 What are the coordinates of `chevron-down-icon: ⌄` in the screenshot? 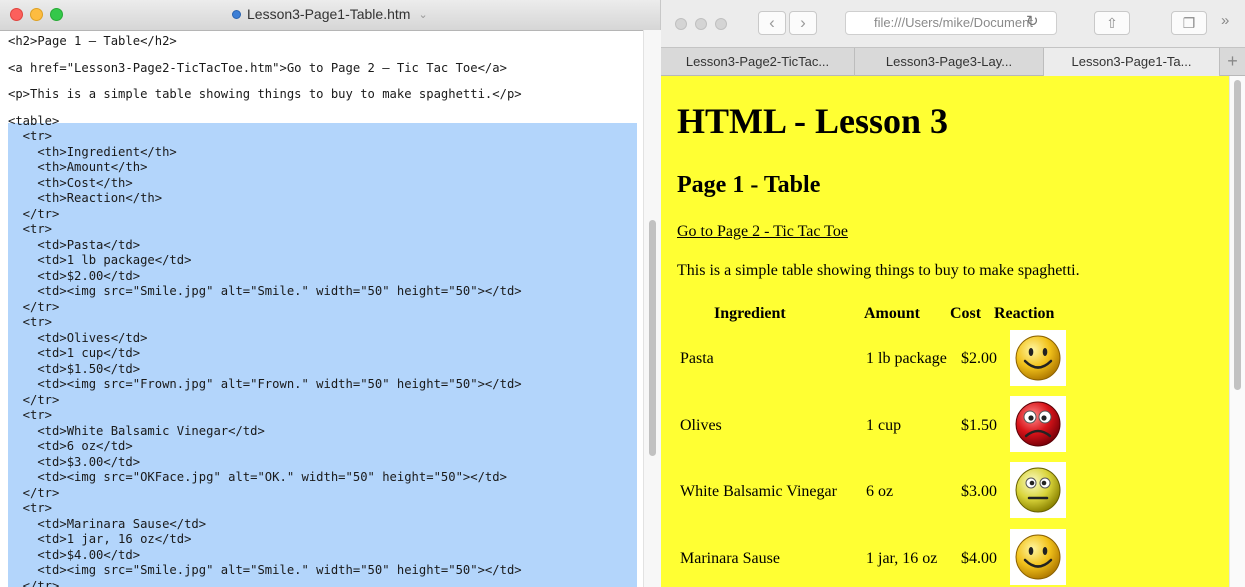 It's located at (423, 14).